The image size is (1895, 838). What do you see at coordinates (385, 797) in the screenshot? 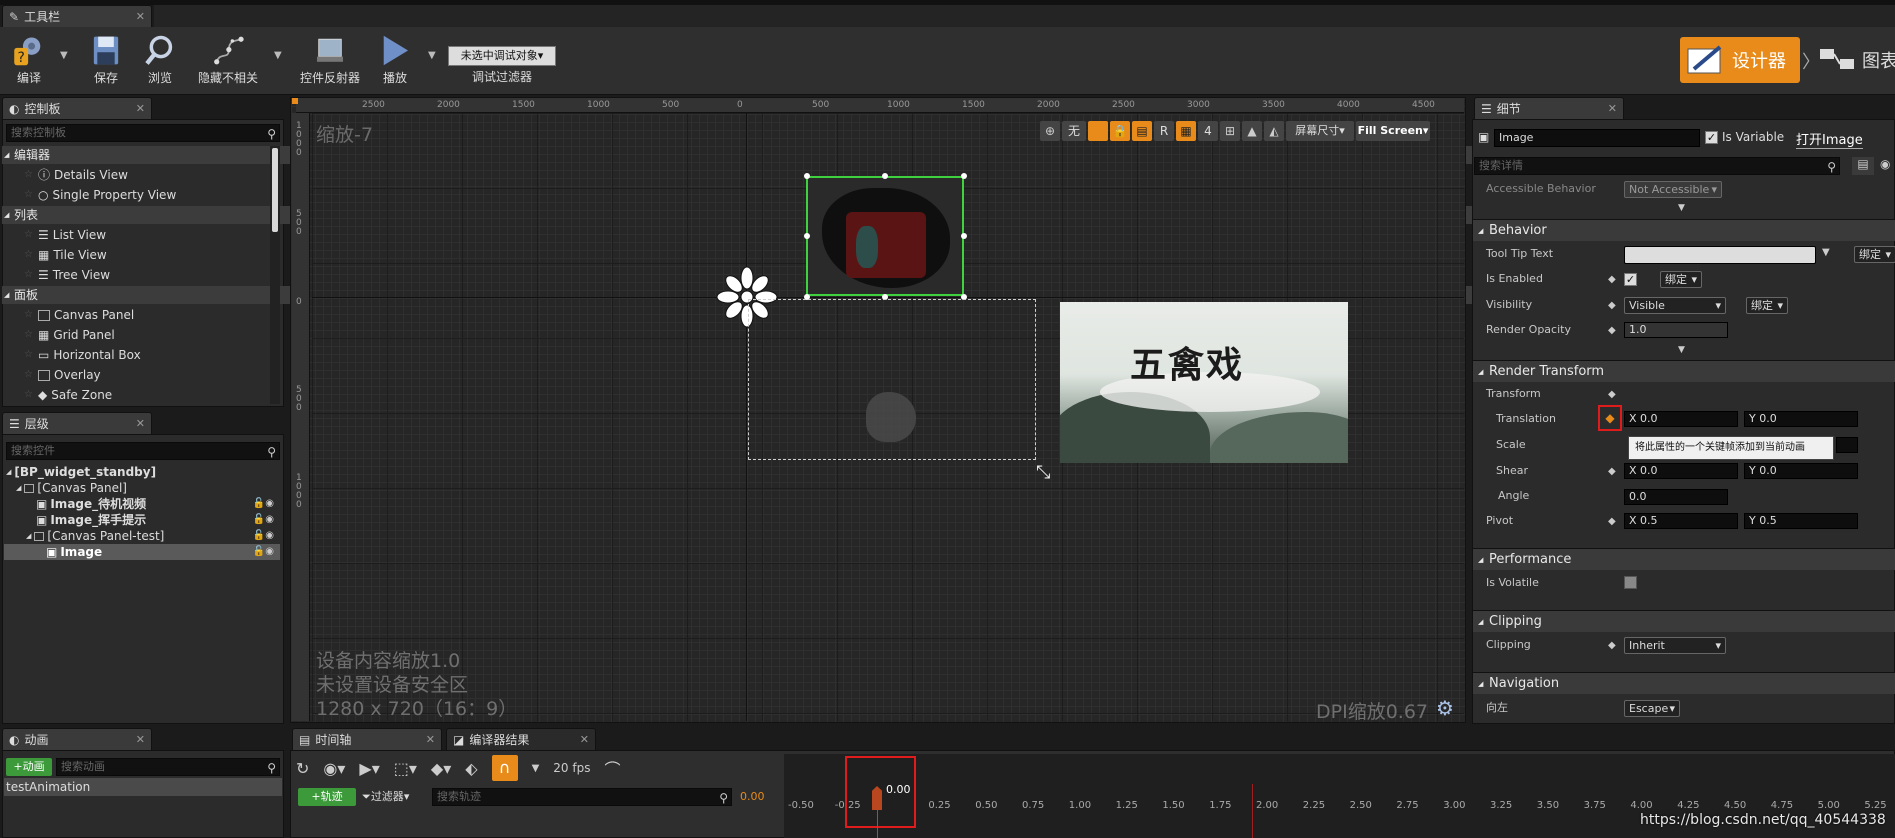
I see `filter-button: ⏷过滤器▾` at bounding box center [385, 797].